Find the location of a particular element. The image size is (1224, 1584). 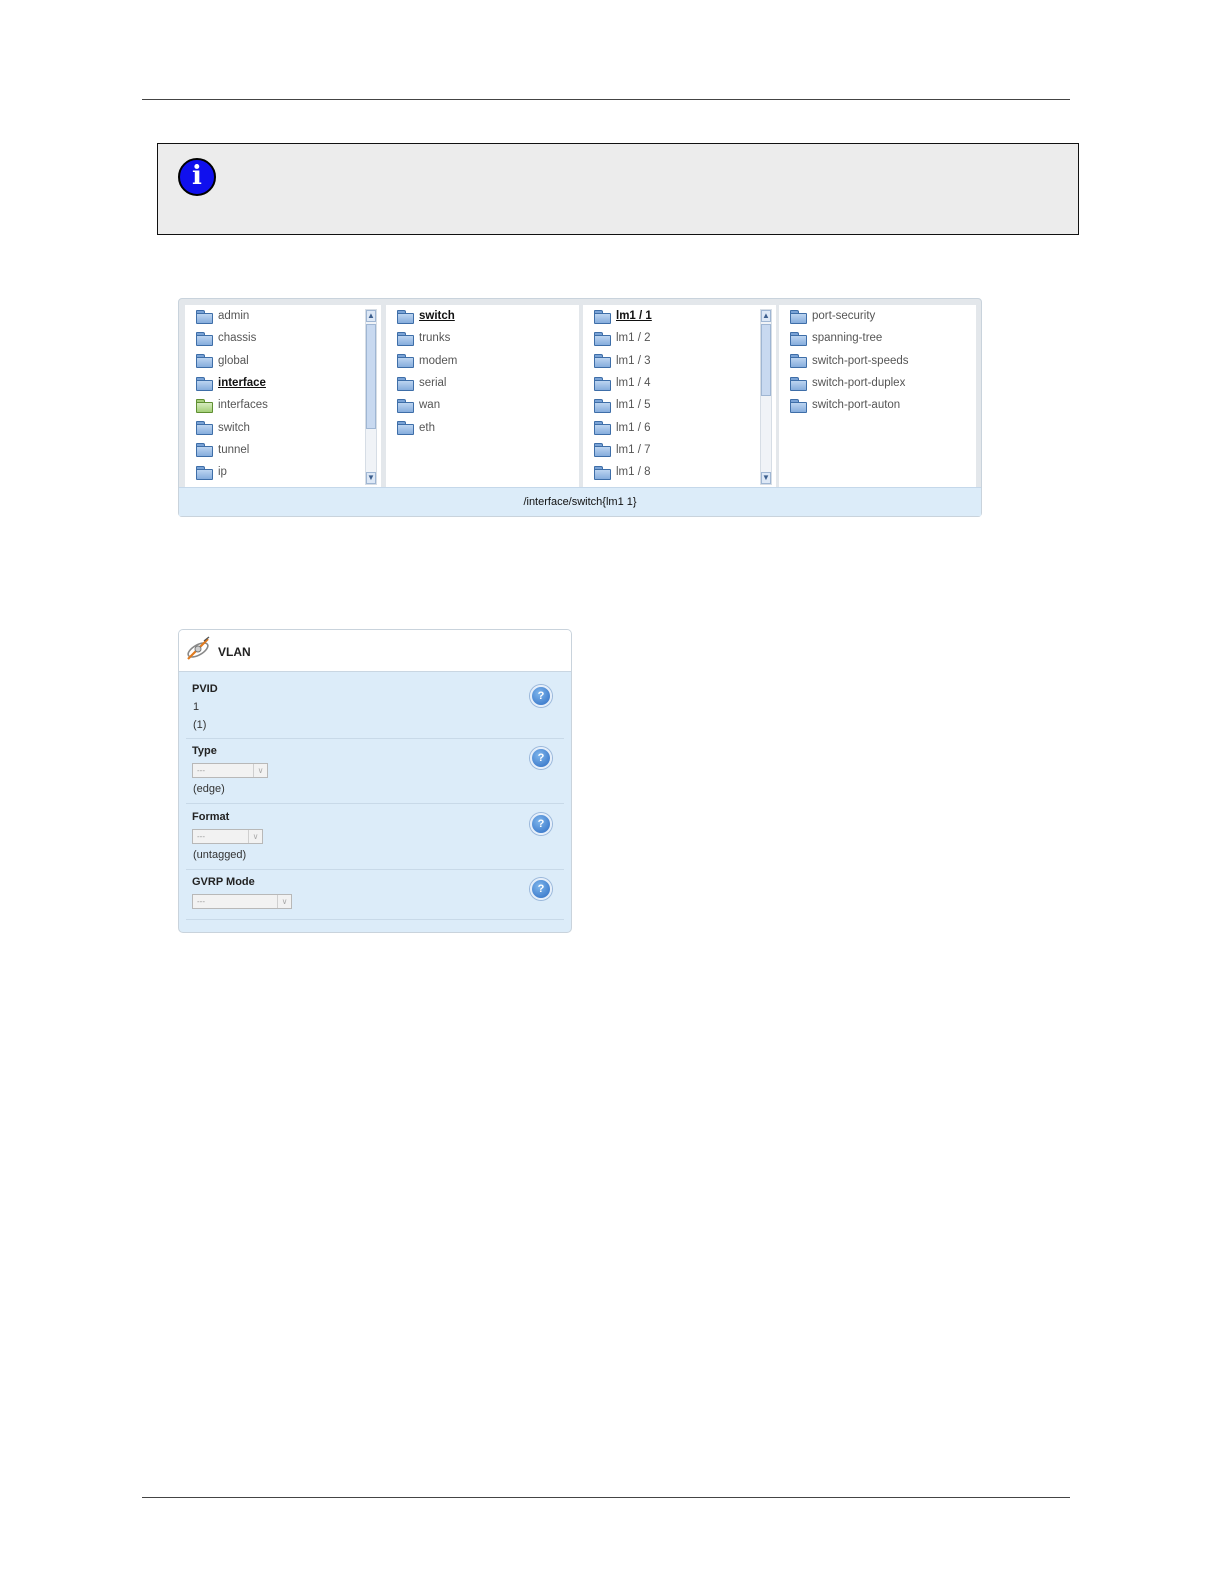

pvid-label: PVID is located at coordinates (205, 689).